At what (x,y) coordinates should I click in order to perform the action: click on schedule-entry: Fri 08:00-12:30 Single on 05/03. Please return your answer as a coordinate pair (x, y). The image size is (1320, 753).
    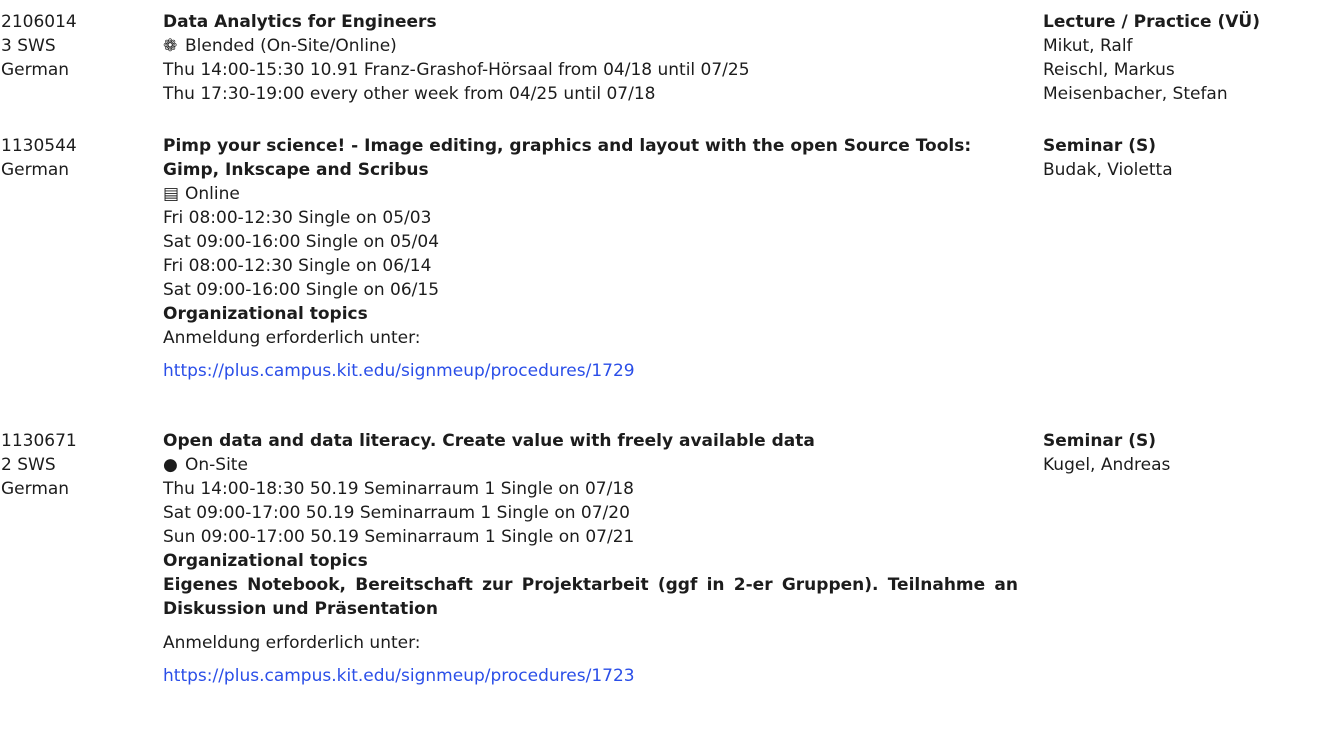
    Looking at the image, I should click on (297, 218).